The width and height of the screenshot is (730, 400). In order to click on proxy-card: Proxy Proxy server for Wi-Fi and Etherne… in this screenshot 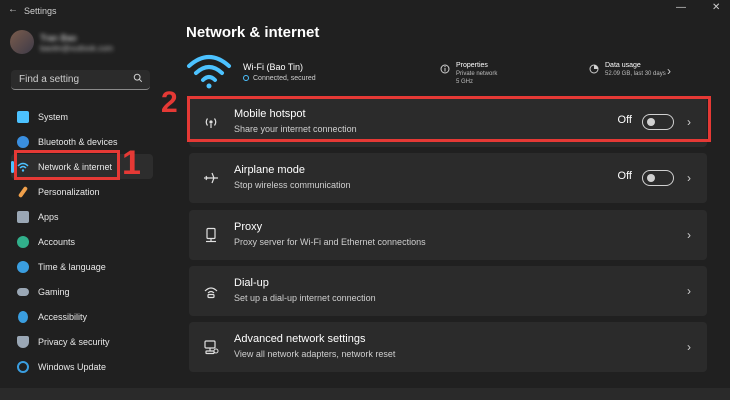, I will do `click(448, 235)`.